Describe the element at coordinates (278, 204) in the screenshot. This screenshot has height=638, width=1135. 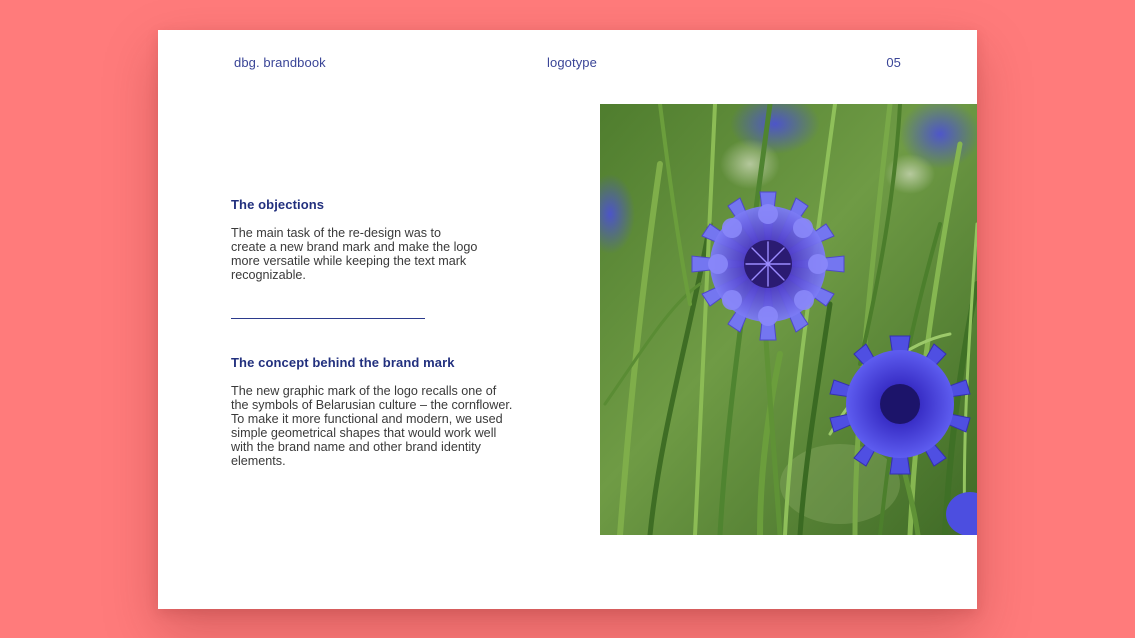
I see `objections-heading: The objections` at that location.